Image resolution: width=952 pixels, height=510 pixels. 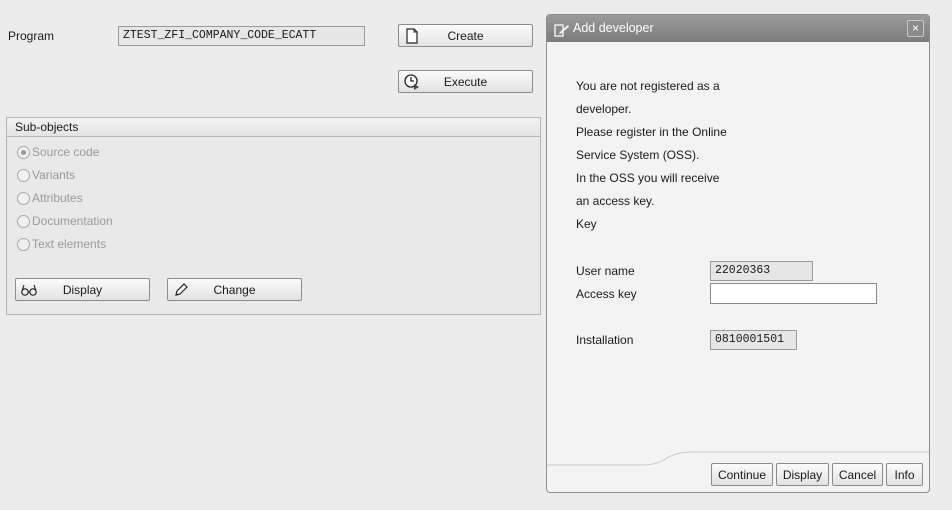 I want to click on user-name-label: User name, so click(x=605, y=271).